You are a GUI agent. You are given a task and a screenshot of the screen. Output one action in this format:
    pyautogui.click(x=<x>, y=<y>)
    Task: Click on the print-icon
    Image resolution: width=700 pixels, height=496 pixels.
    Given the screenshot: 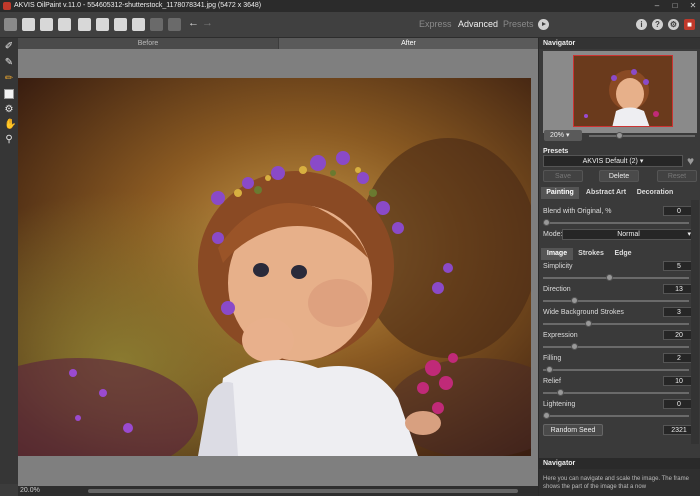 What is the action you would take?
    pyautogui.click(x=64, y=24)
    